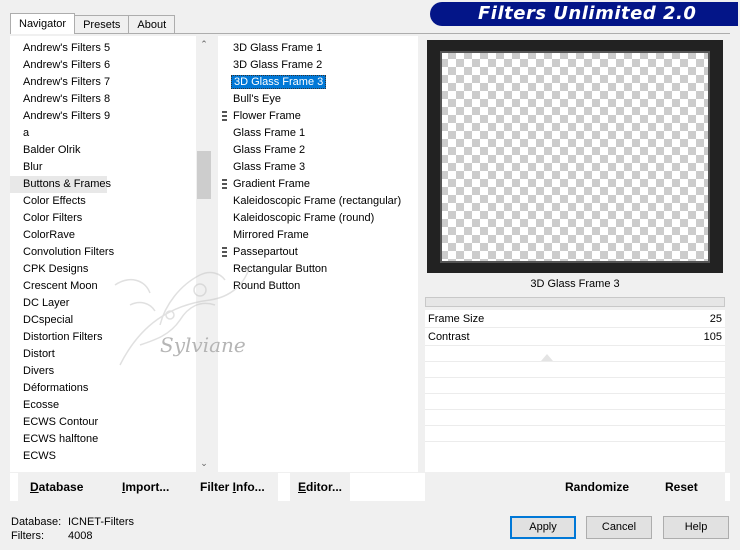 This screenshot has height=550, width=740. What do you see at coordinates (575, 284) in the screenshot?
I see `preview-label: 3D Glass Frame 3` at bounding box center [575, 284].